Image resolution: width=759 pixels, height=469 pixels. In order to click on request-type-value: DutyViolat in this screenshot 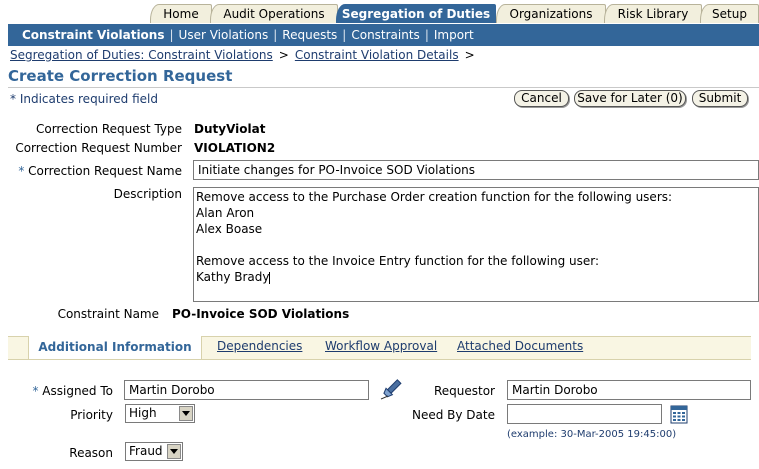, I will do `click(230, 129)`.